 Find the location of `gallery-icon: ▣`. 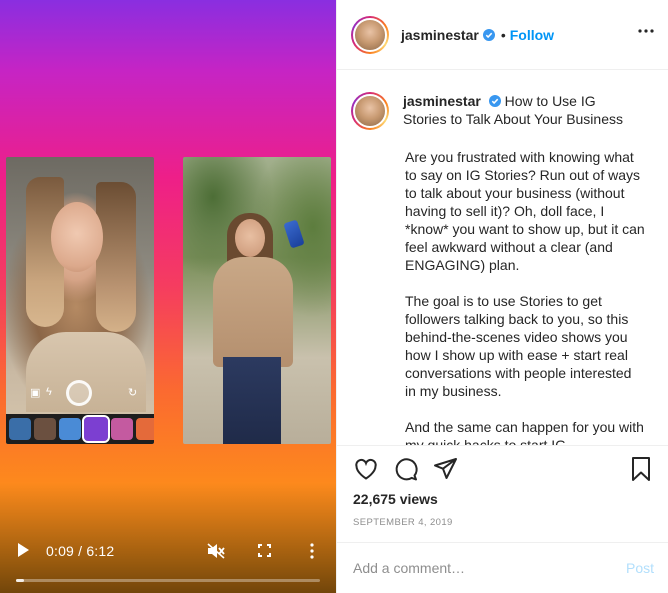

gallery-icon: ▣ is located at coordinates (35, 393).